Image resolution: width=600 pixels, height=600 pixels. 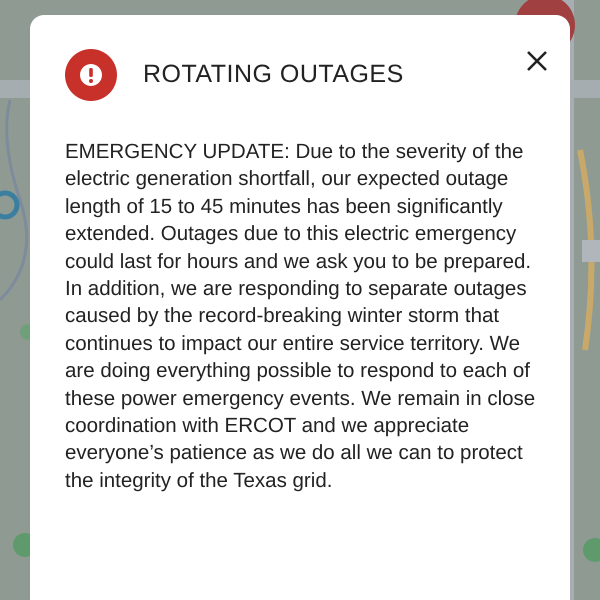 I want to click on dialog-title: ROTATING OUTAGES, so click(x=273, y=74).